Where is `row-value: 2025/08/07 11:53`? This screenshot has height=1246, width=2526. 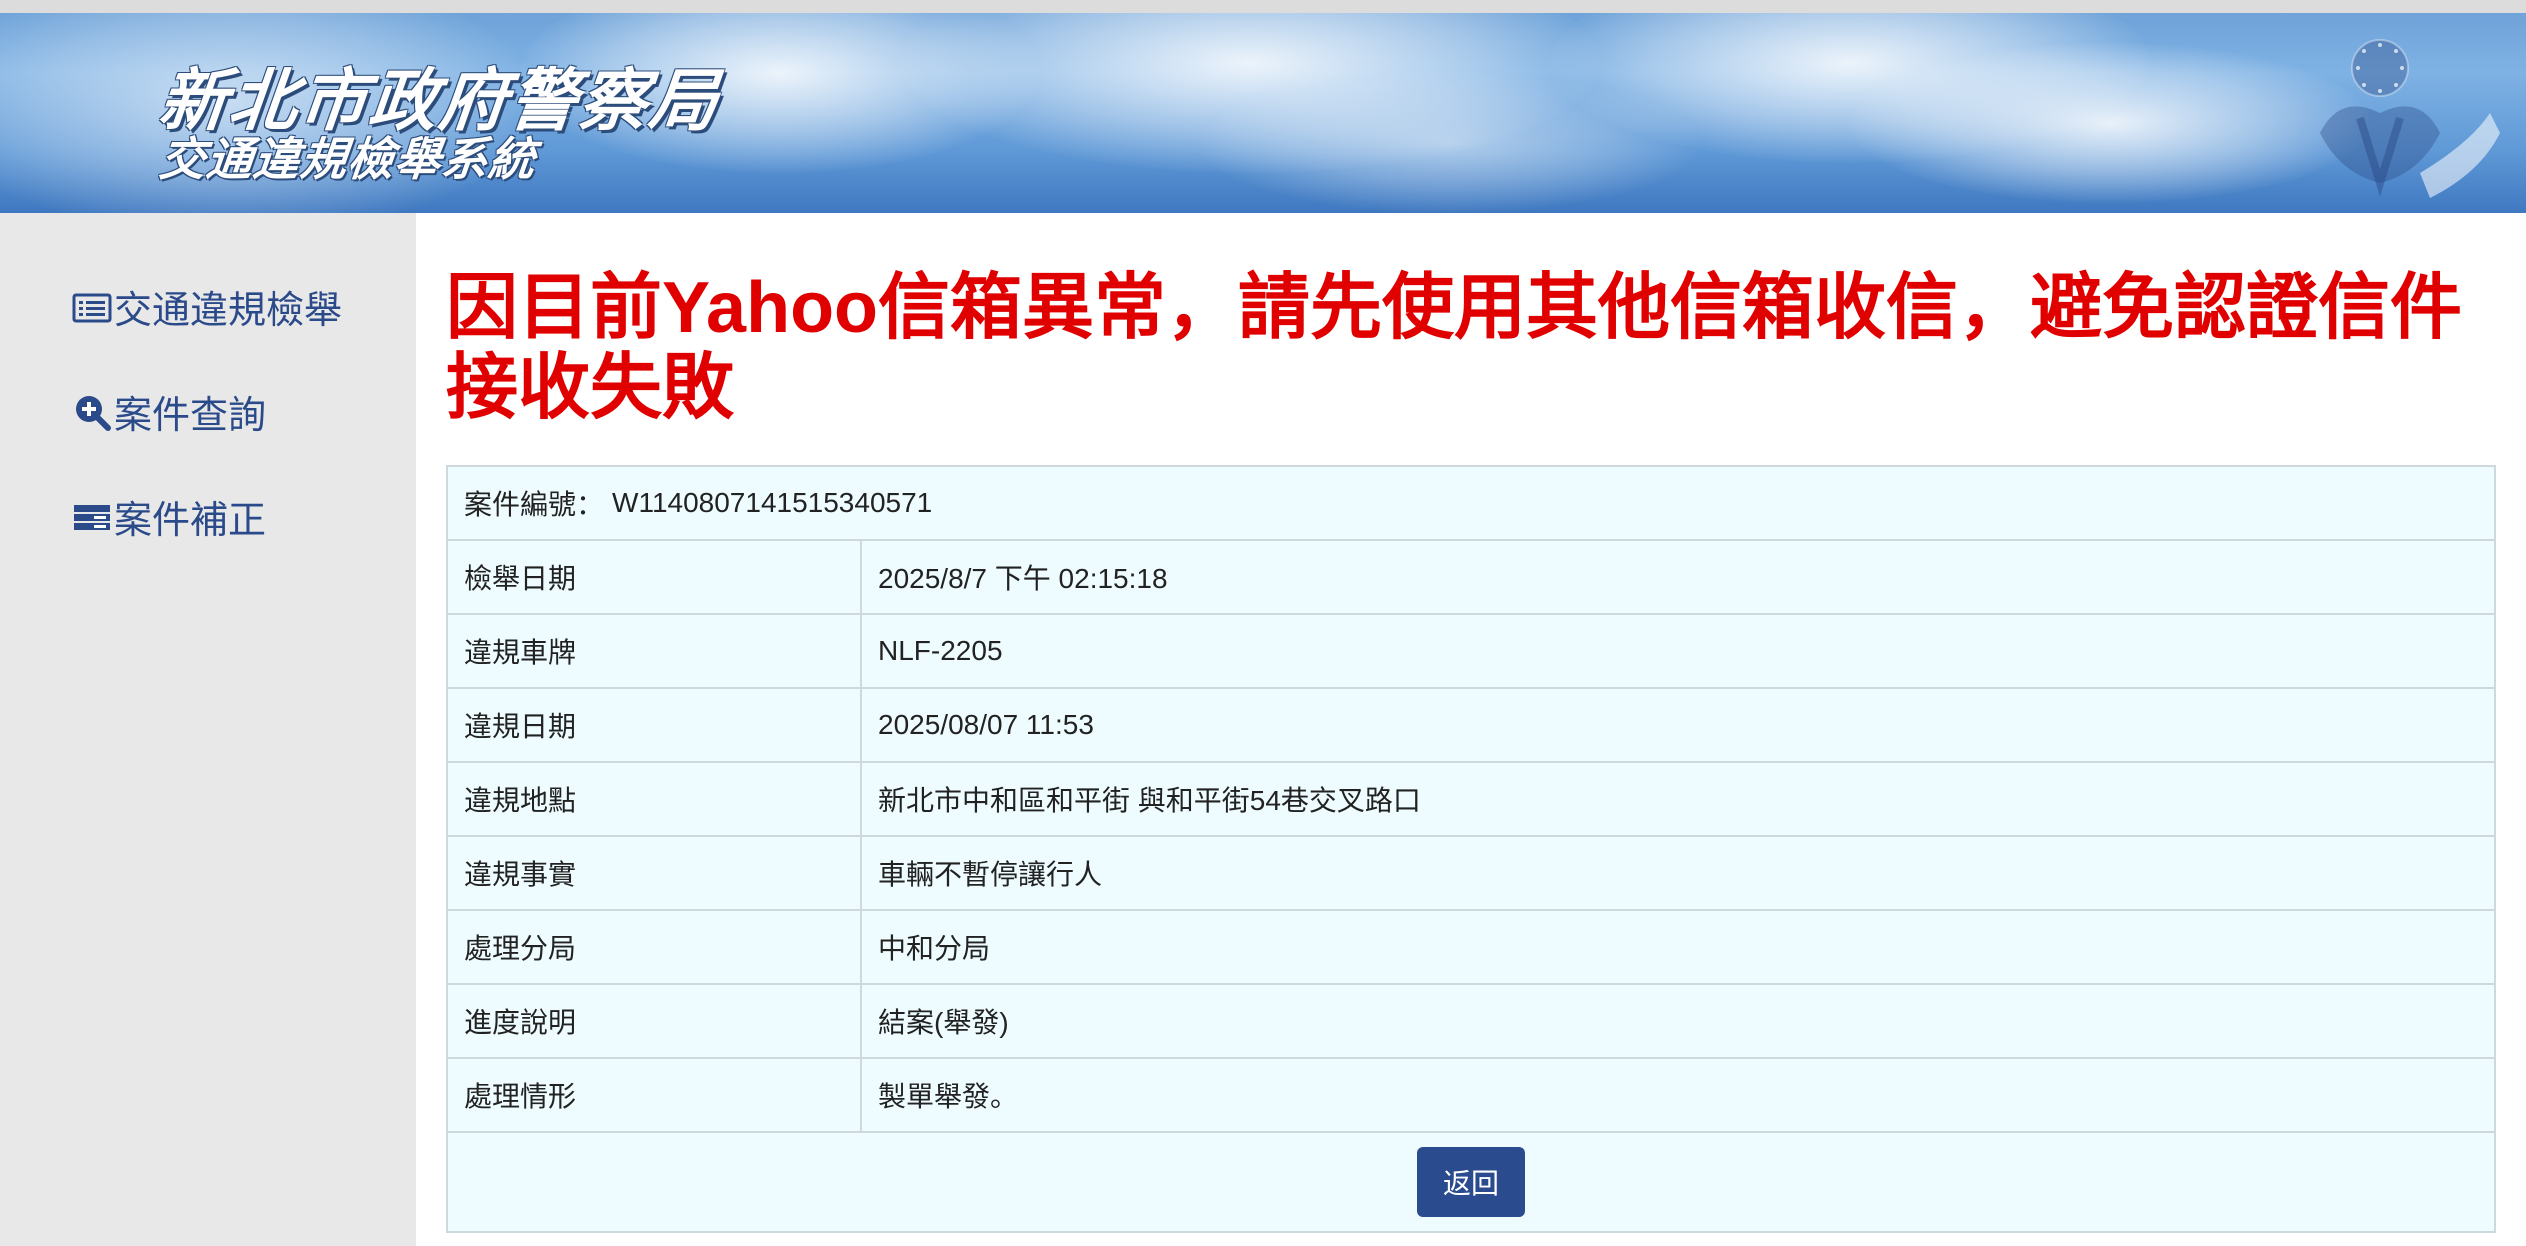
row-value: 2025/08/07 11:53 is located at coordinates (986, 724).